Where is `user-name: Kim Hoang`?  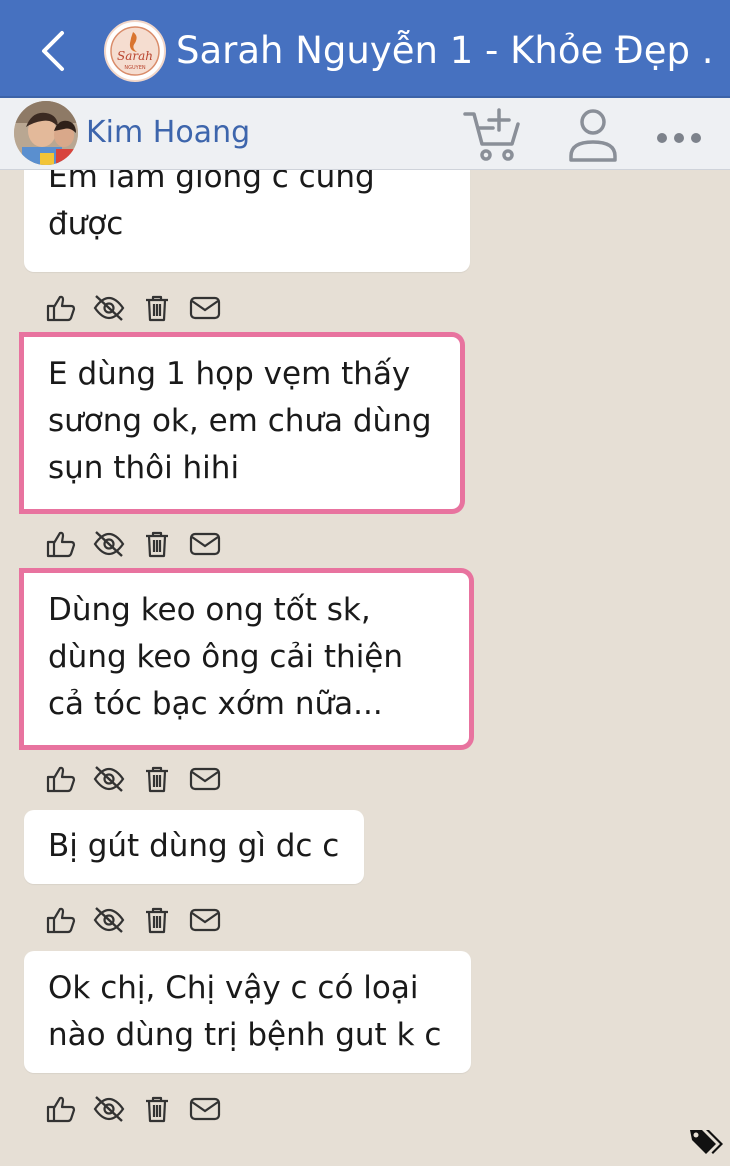
user-name: Kim Hoang is located at coordinates (168, 133).